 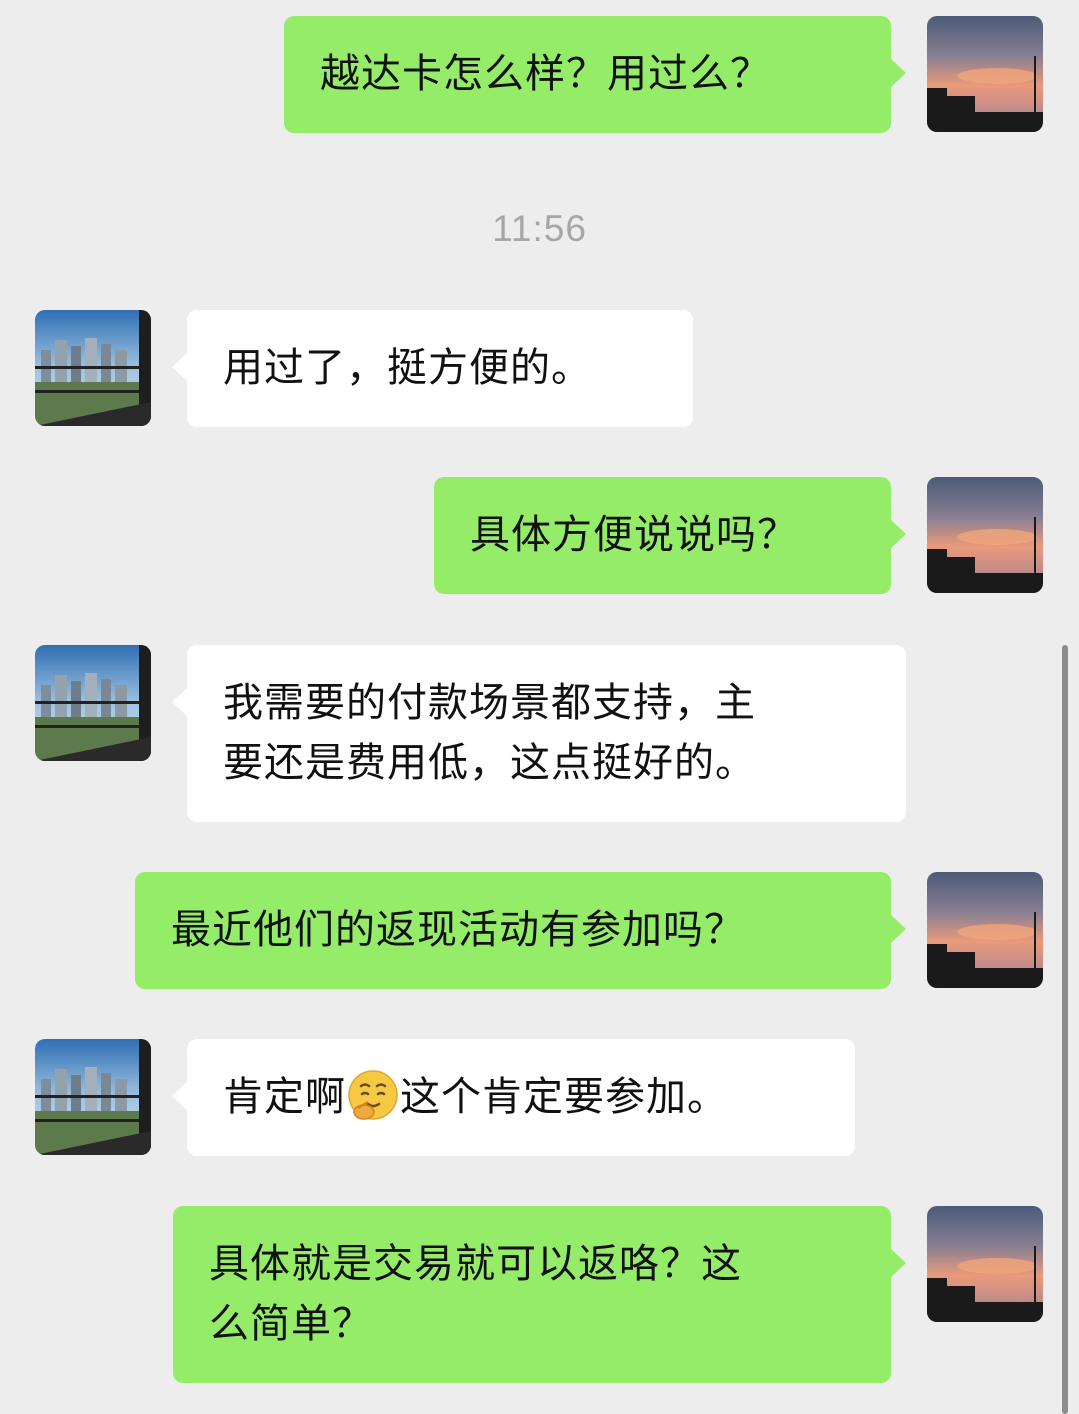 I want to click on incoming-message-bubble: 我需要的付款场景都支持，主 要还是费用低，这点挺好的。, so click(x=546, y=733).